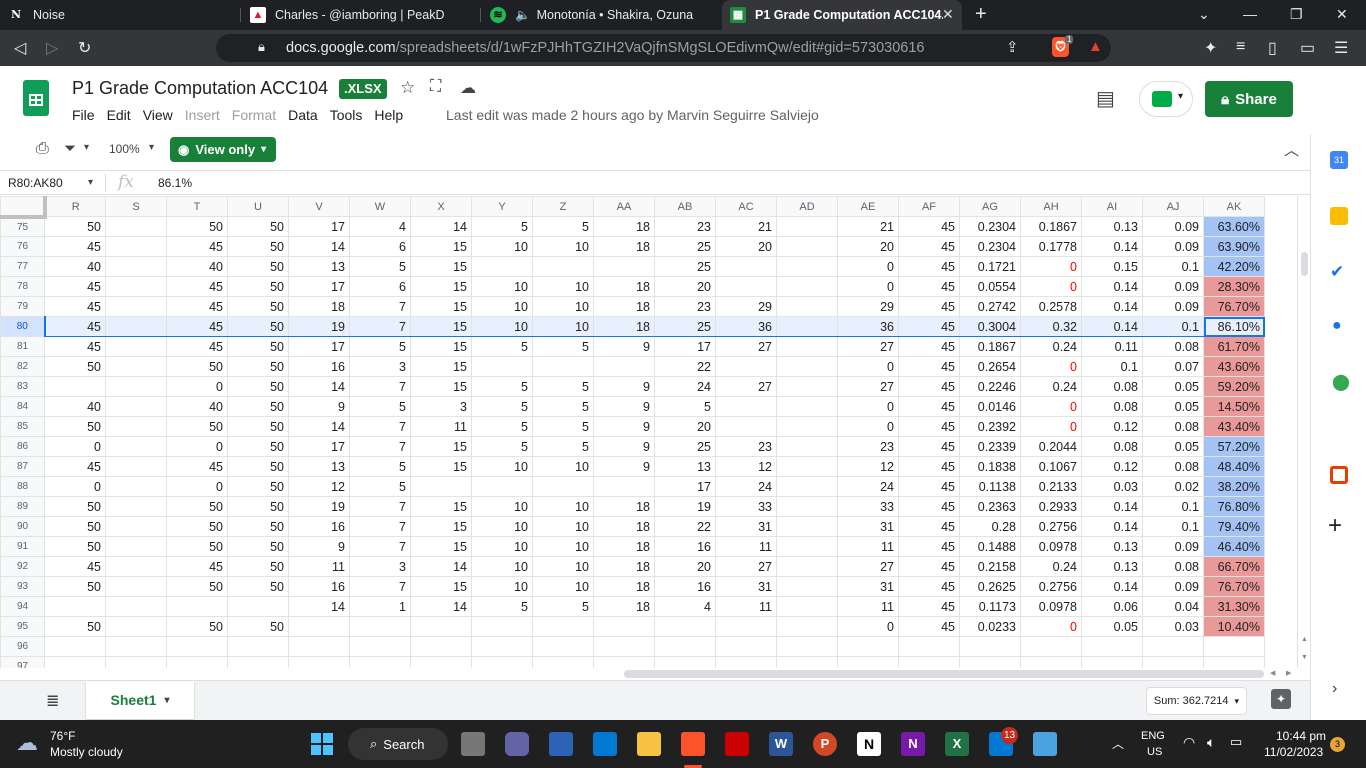 This screenshot has height=768, width=1366. I want to click on cell-aj-80: 0.1, so click(1173, 326).